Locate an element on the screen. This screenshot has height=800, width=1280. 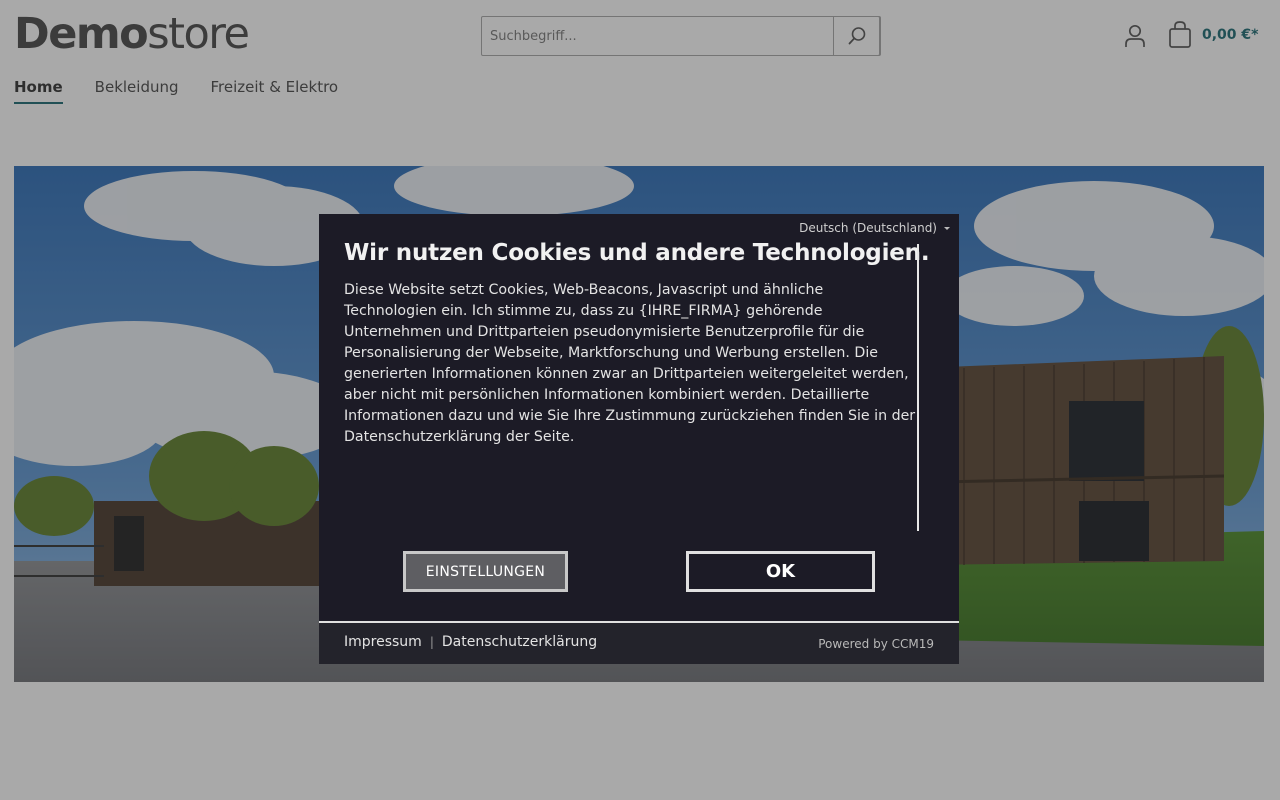
dialog-scrollbar is located at coordinates (918, 387).